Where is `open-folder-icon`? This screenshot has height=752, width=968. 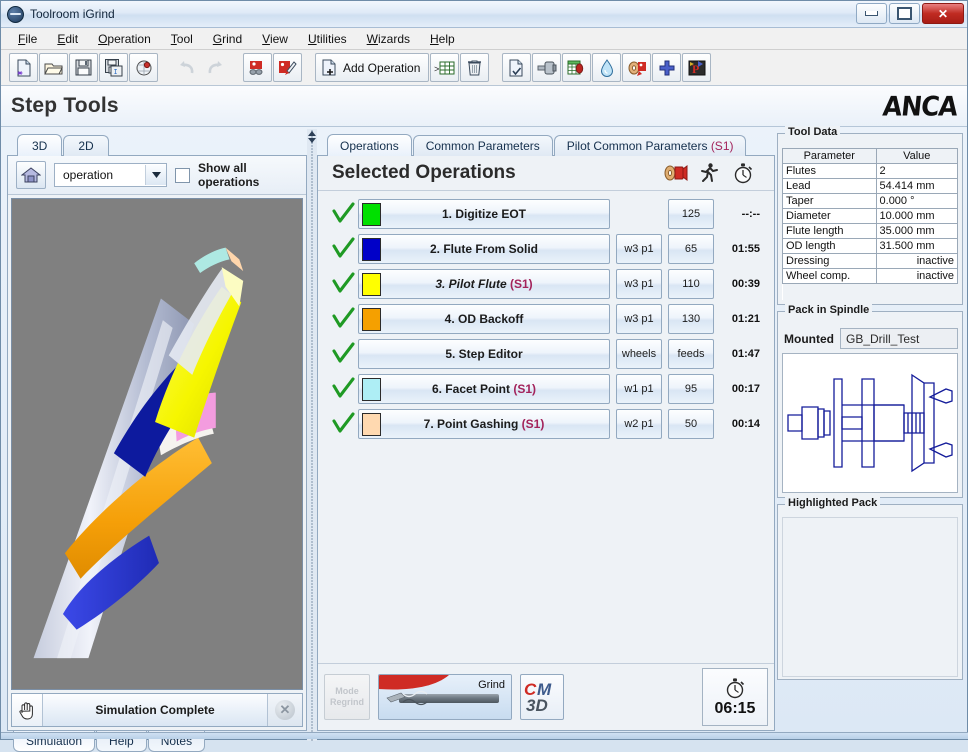
open-folder-icon is located at coordinates (53, 67).